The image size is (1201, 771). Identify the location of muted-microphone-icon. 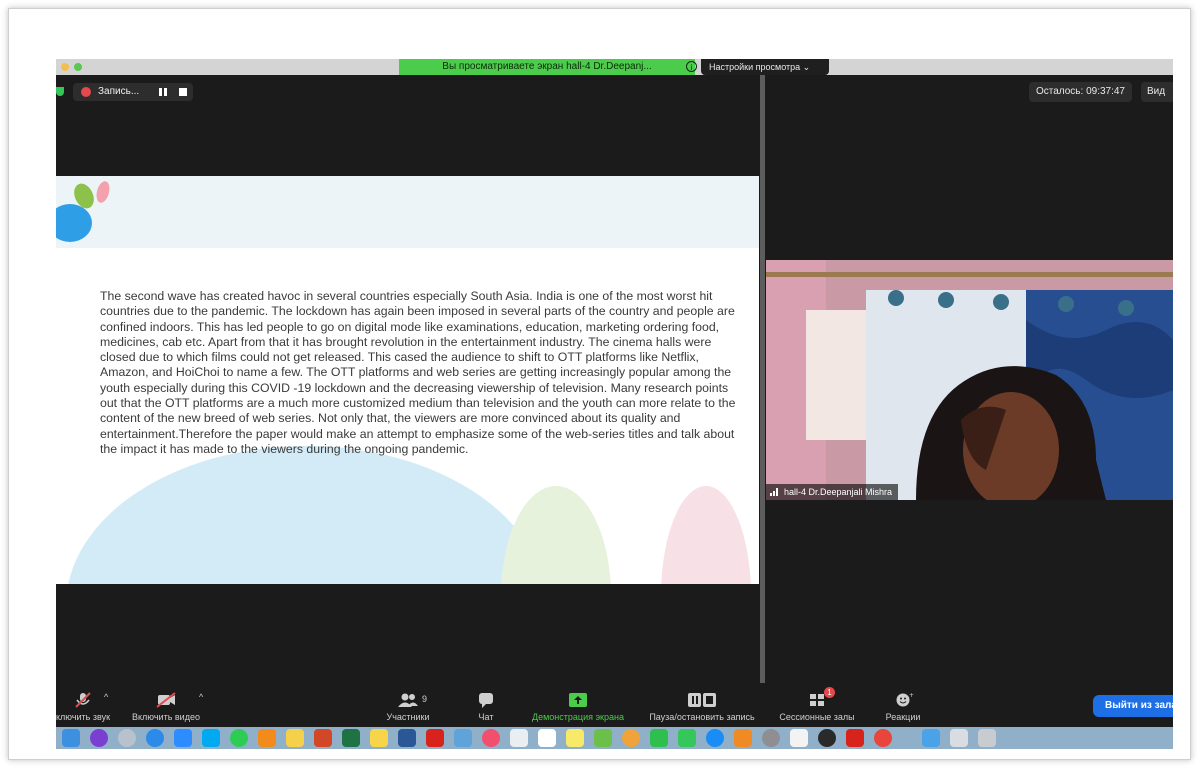
(83, 700).